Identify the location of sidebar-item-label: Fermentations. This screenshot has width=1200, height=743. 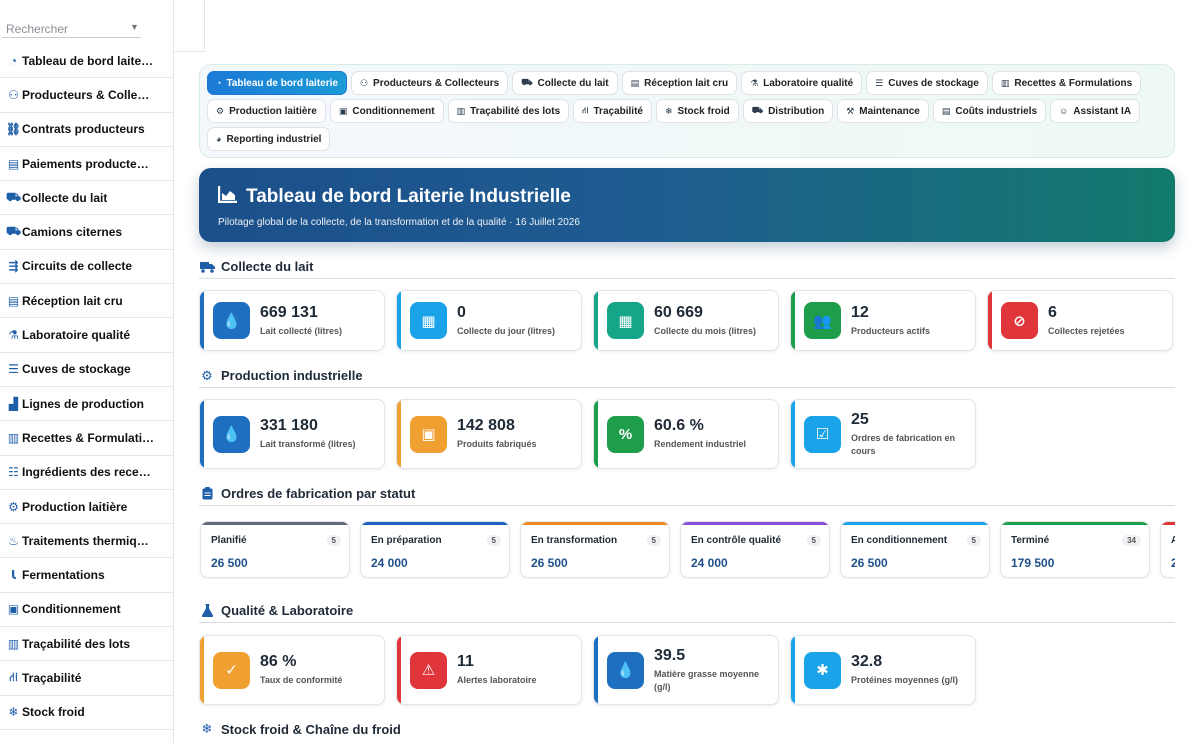
(63, 575).